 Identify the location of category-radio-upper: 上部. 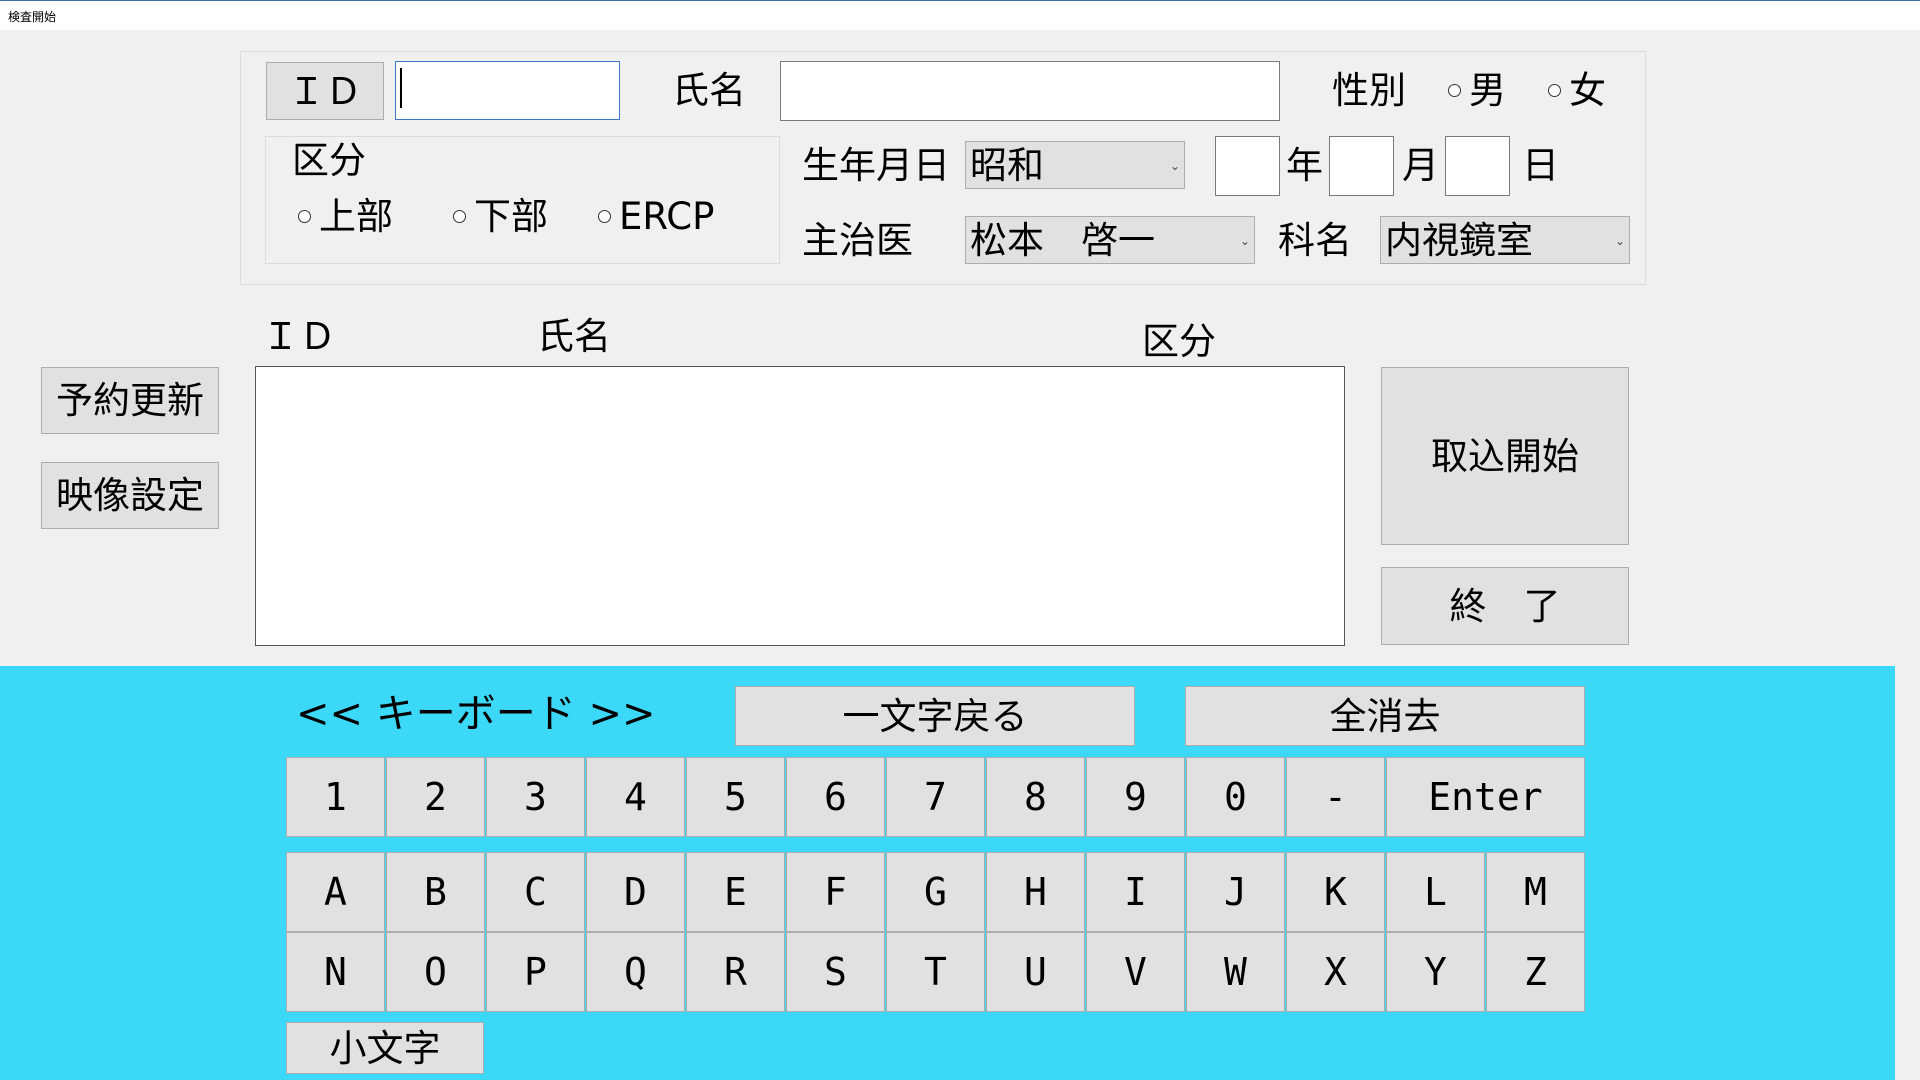
(345, 216).